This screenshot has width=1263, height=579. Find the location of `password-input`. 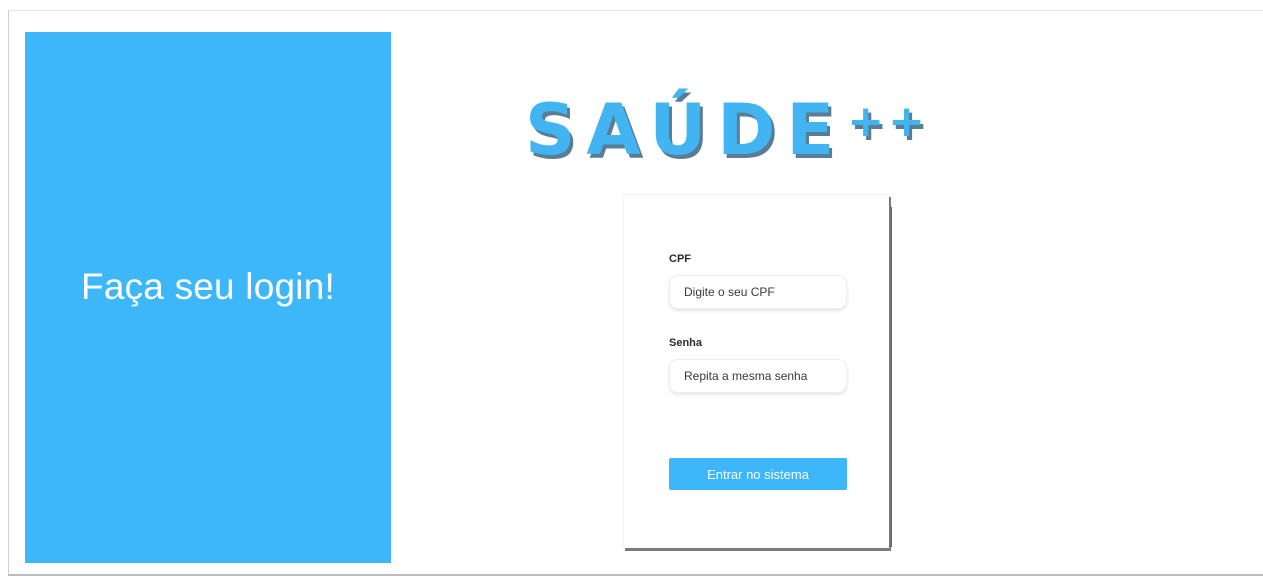

password-input is located at coordinates (758, 376).